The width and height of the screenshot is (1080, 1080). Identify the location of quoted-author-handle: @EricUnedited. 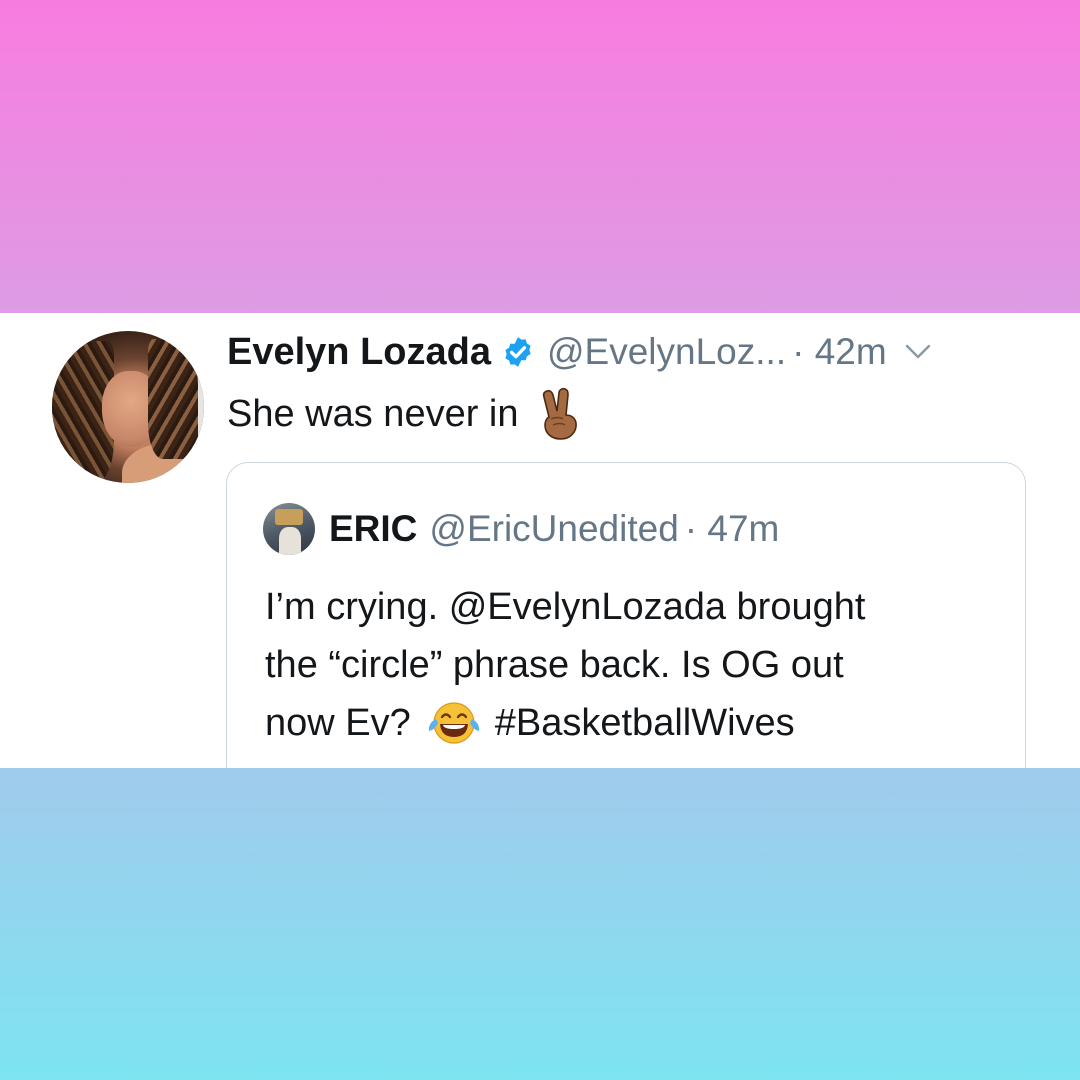
(553, 529).